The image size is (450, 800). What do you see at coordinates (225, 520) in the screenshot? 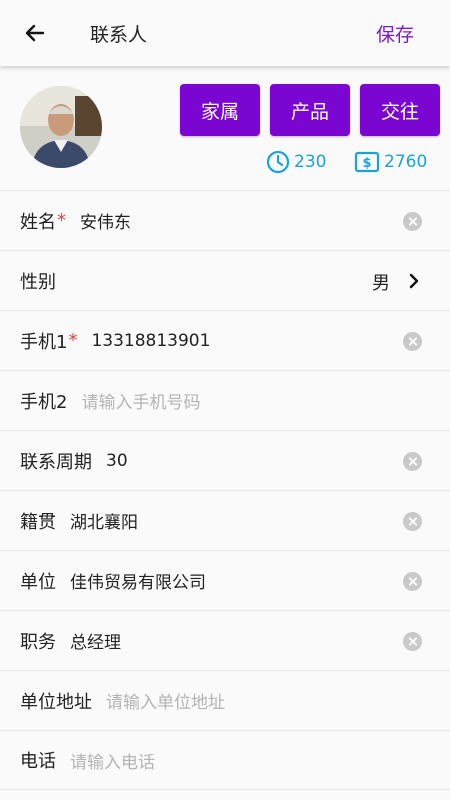
I see `hometown-row: 籍贯 湖北襄阳` at bounding box center [225, 520].